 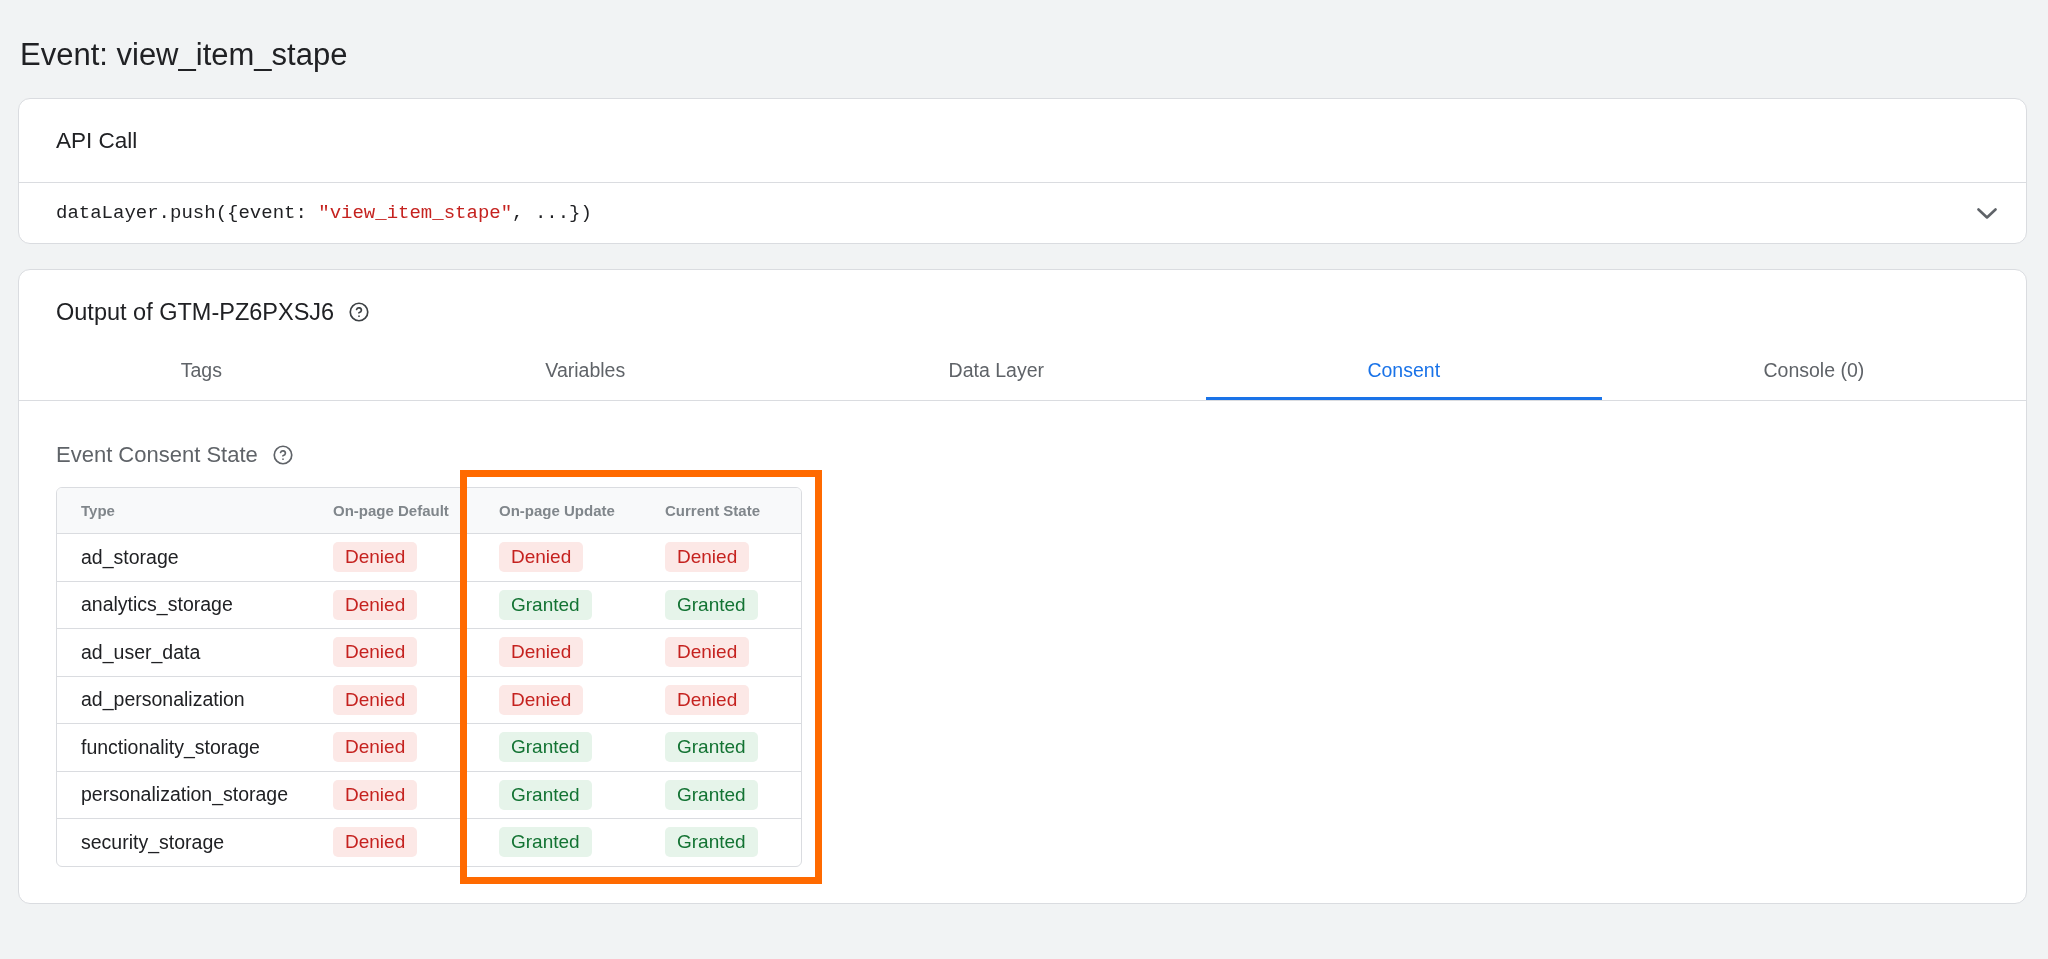 What do you see at coordinates (97, 140) in the screenshot?
I see `card-title: API Call` at bounding box center [97, 140].